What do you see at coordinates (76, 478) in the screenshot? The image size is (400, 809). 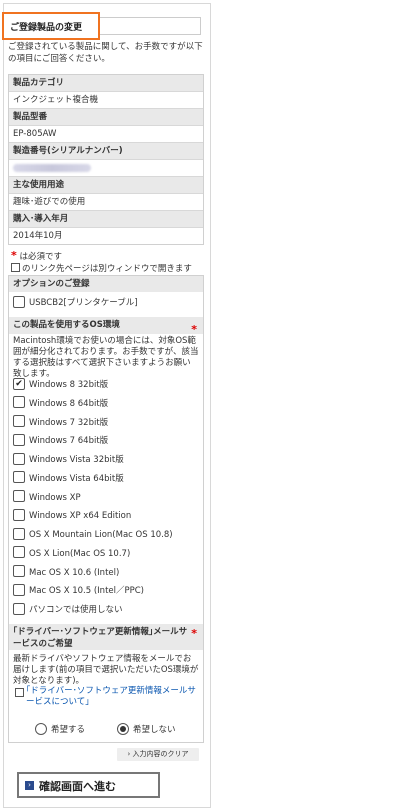 I see `os-checkbox-label: Windows Vista 64bit版` at bounding box center [76, 478].